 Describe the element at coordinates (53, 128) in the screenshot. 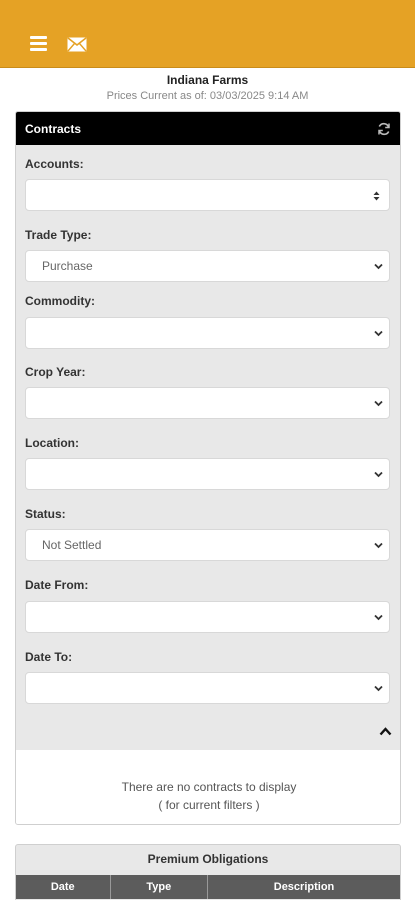

I see `contracts-panel-title: Contracts` at that location.